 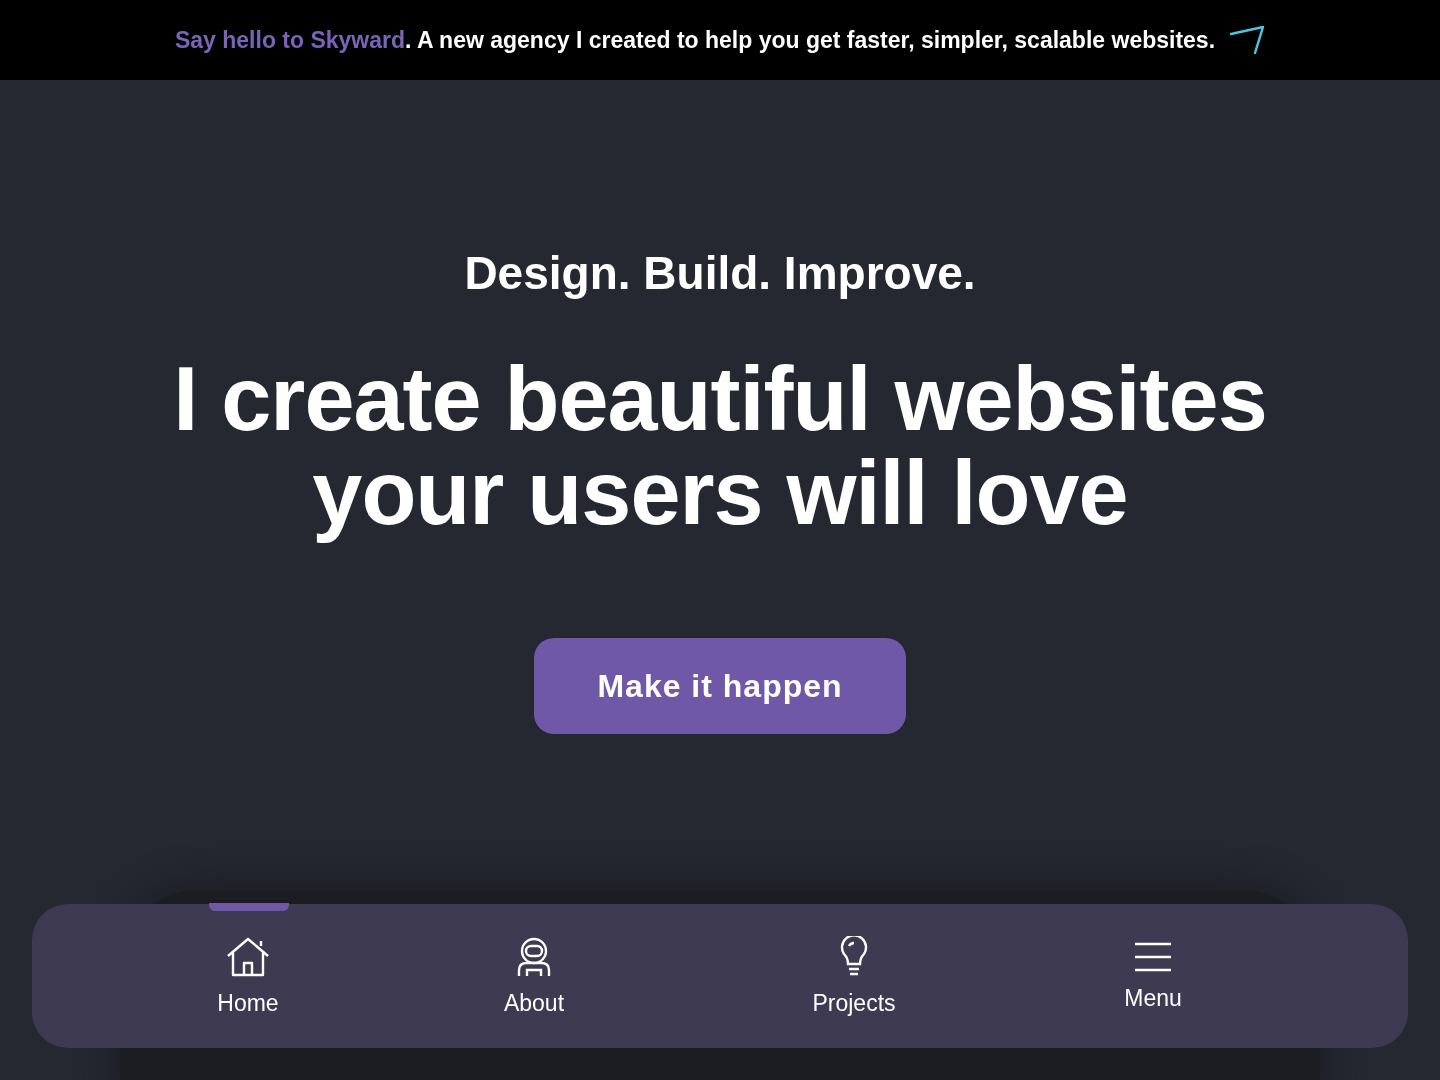 I want to click on nav-item: Menu, so click(x=1153, y=976).